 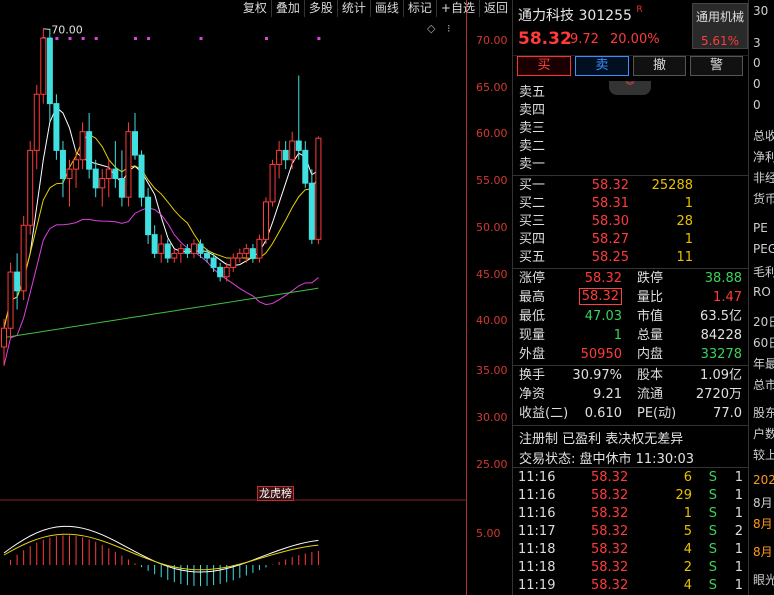 I want to click on price-alert-button: 警, so click(x=716, y=66).